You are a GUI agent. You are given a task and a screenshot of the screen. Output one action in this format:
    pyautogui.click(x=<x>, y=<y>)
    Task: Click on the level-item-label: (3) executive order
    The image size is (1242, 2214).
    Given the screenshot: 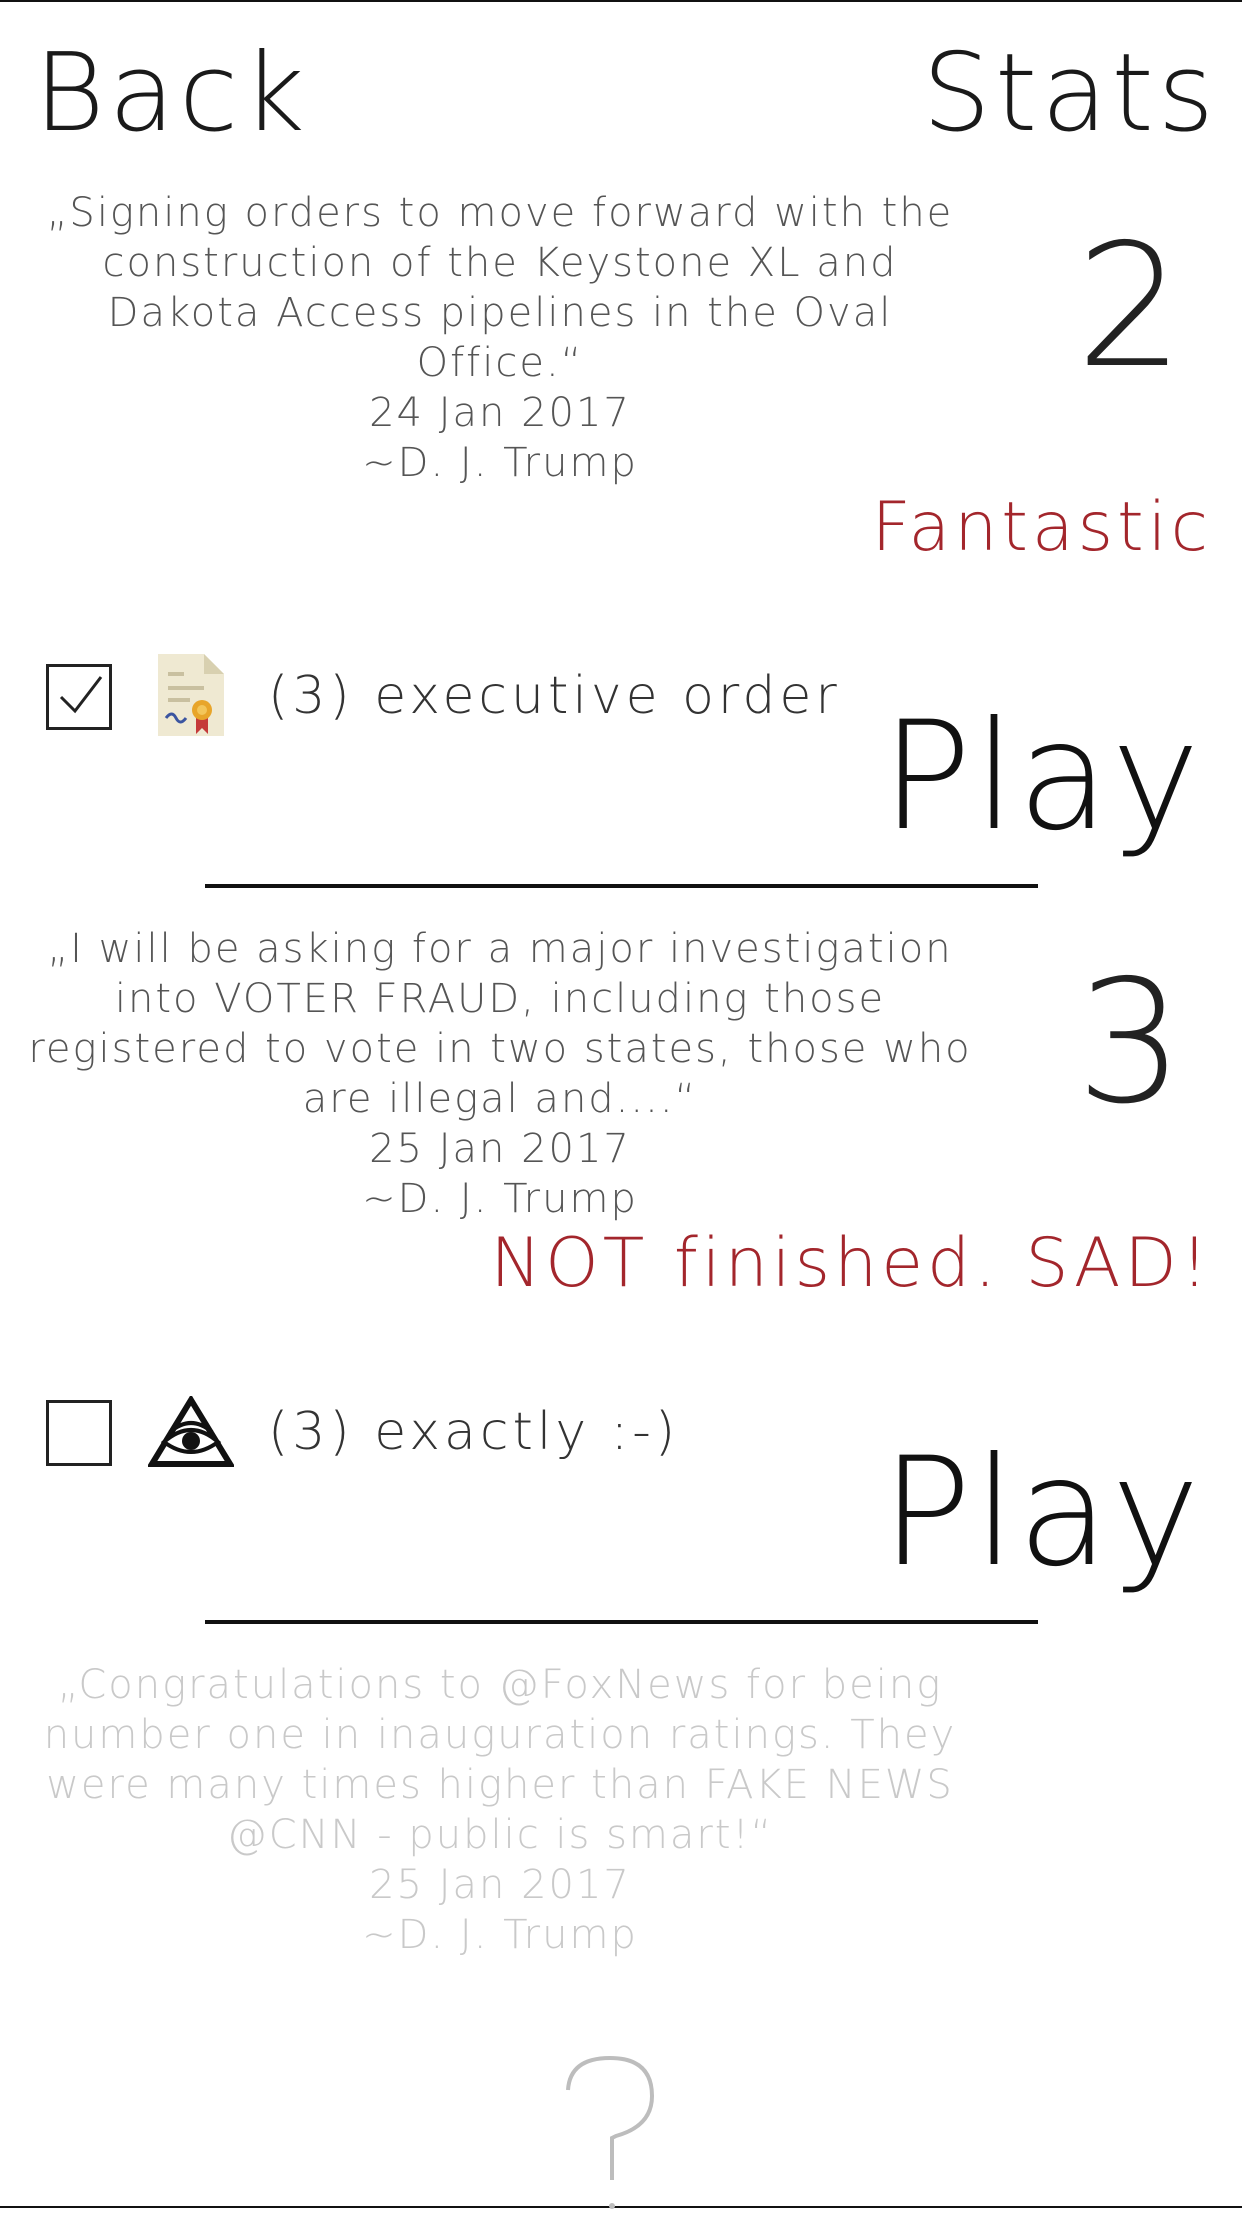 What is the action you would take?
    pyautogui.click(x=554, y=696)
    